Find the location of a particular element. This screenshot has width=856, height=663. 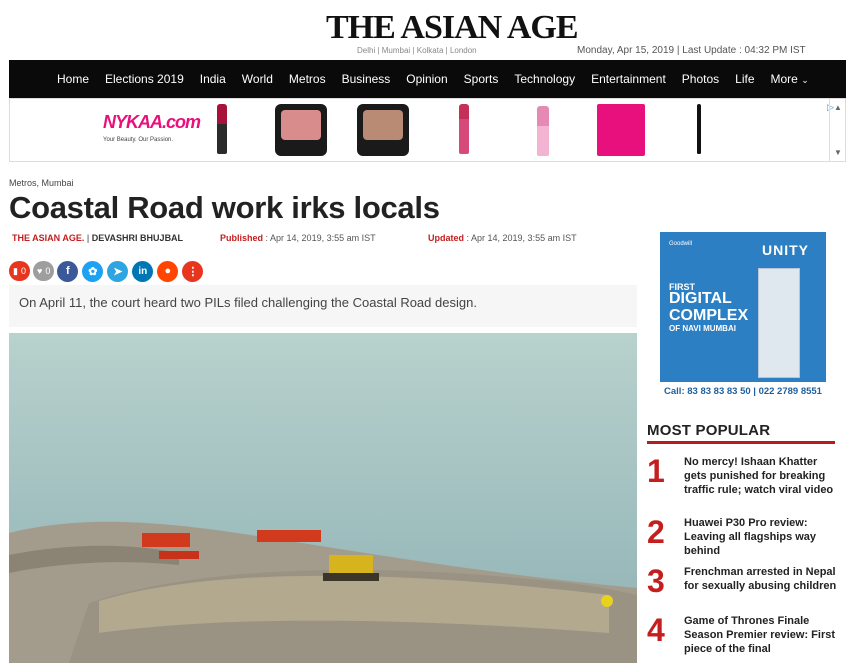

article-headline: Coastal Road work irks locals is located at coordinates (224, 207).